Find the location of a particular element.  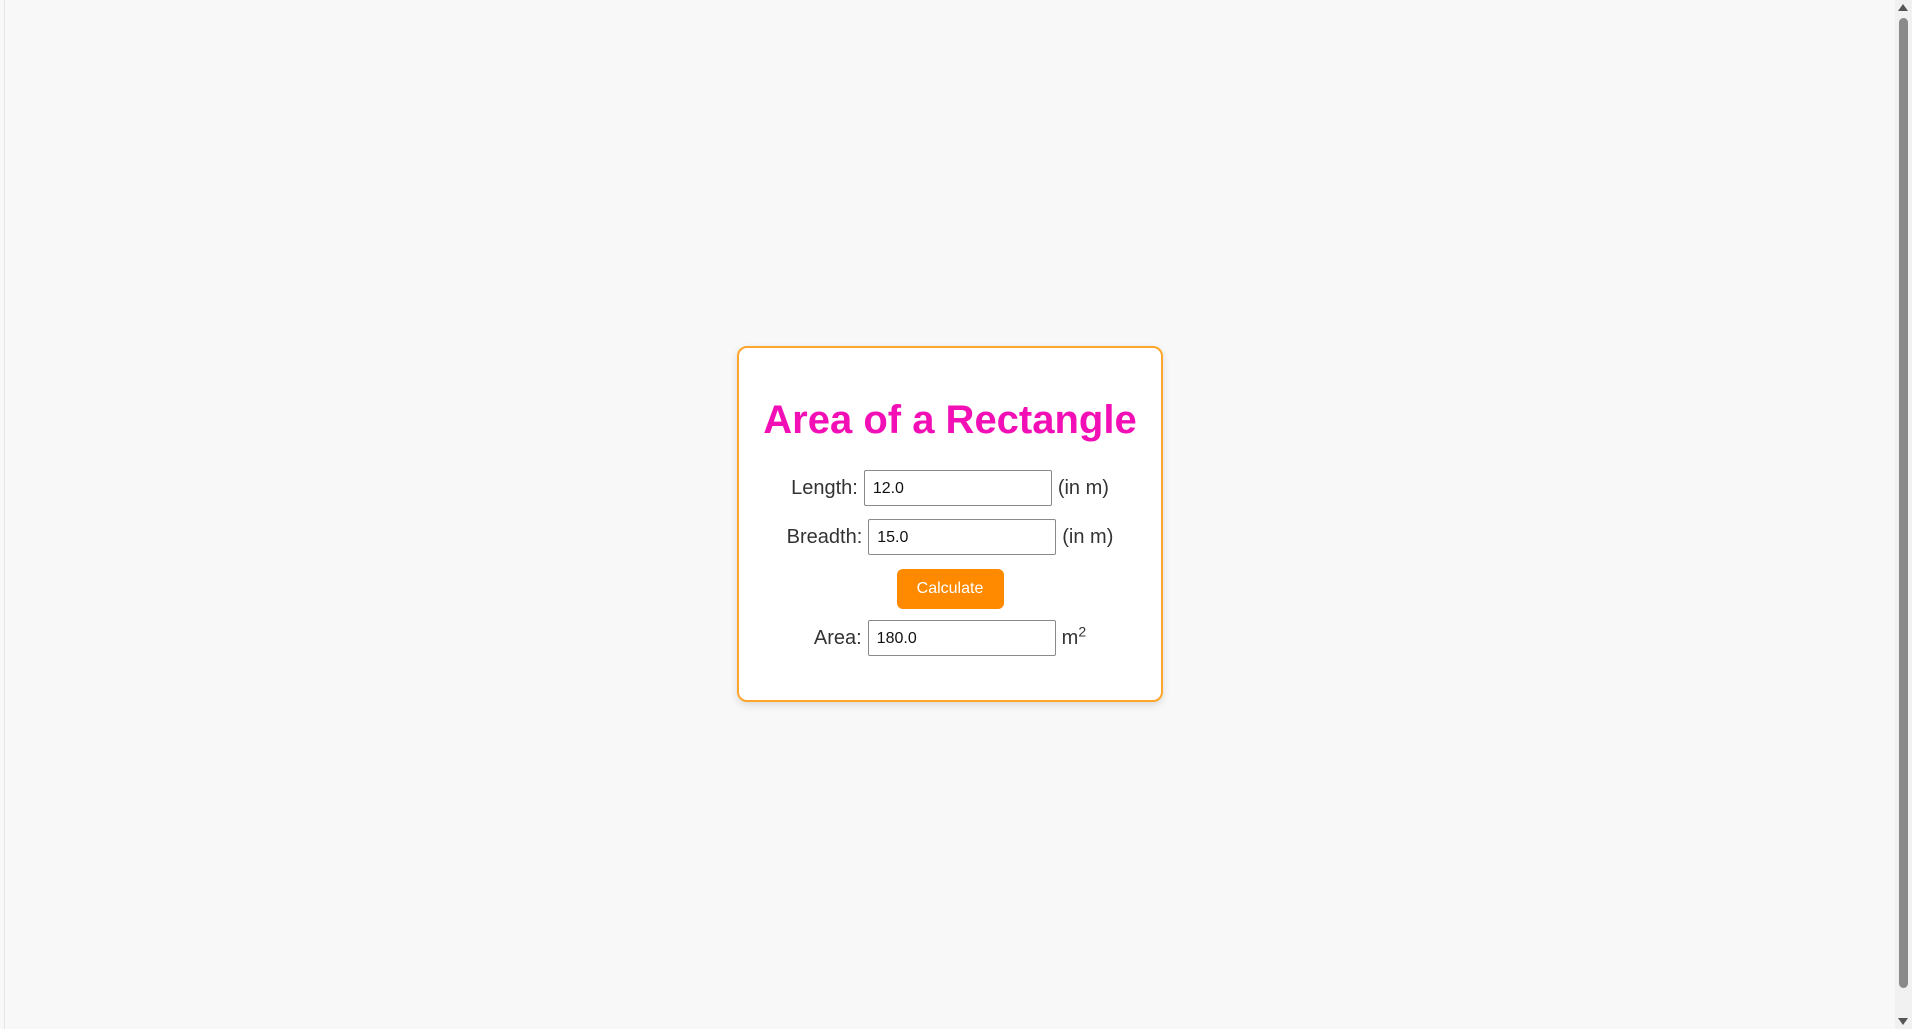

length-input is located at coordinates (957, 488).